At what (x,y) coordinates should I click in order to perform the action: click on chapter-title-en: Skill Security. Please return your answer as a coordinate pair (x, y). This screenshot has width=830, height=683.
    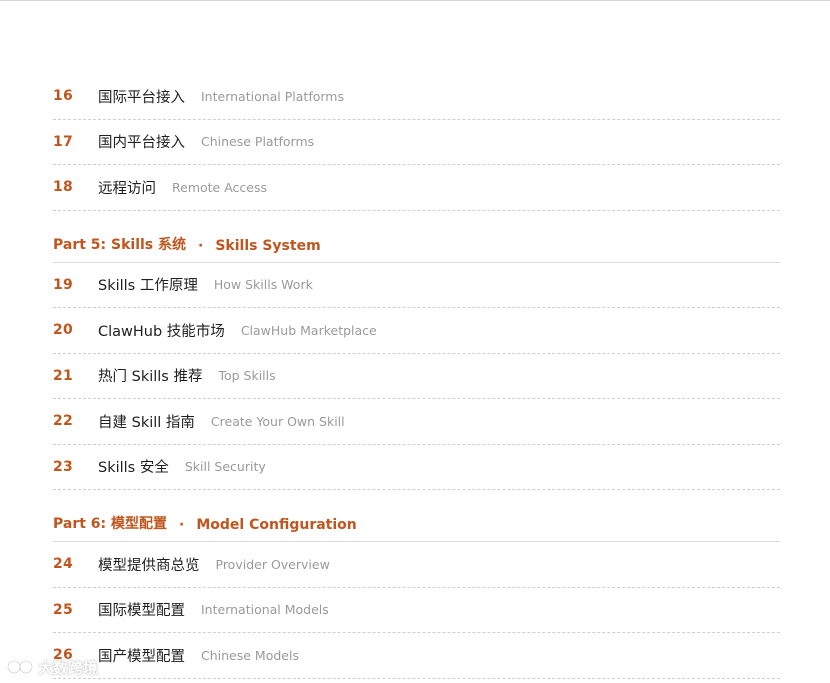
    Looking at the image, I should click on (225, 467).